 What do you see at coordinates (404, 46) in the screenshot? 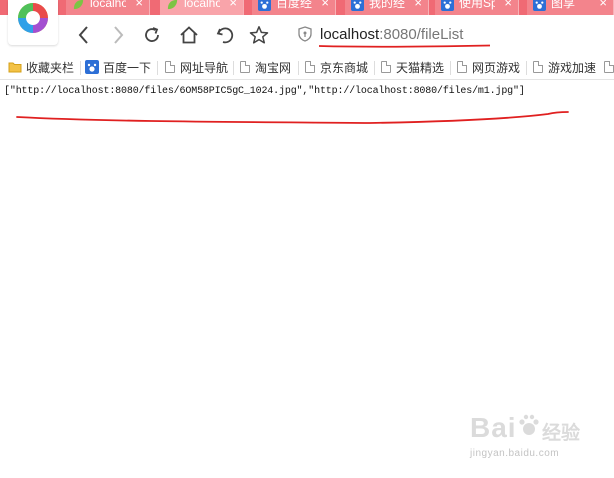
I see `url-underline-annotation` at bounding box center [404, 46].